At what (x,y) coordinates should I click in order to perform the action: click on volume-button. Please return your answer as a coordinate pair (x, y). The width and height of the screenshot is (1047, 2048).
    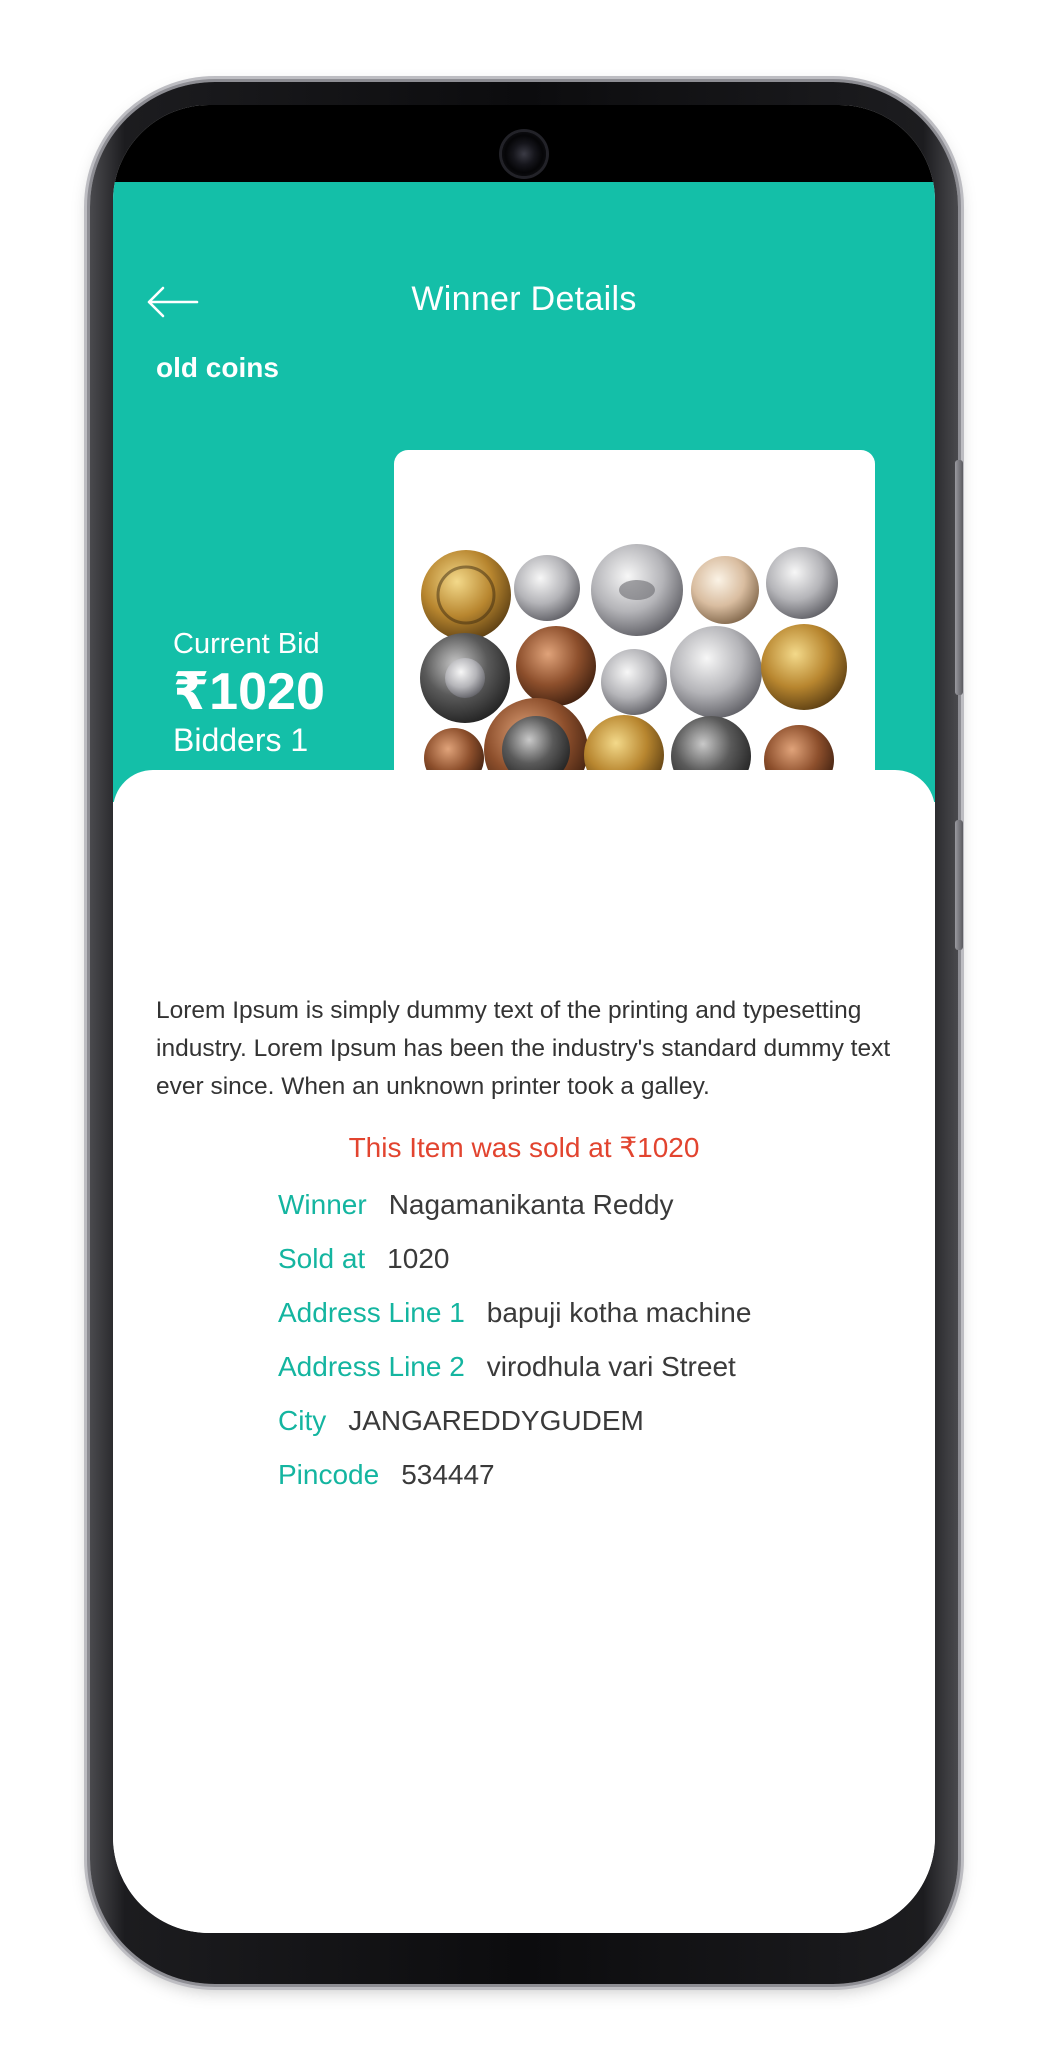
    Looking at the image, I should click on (959, 577).